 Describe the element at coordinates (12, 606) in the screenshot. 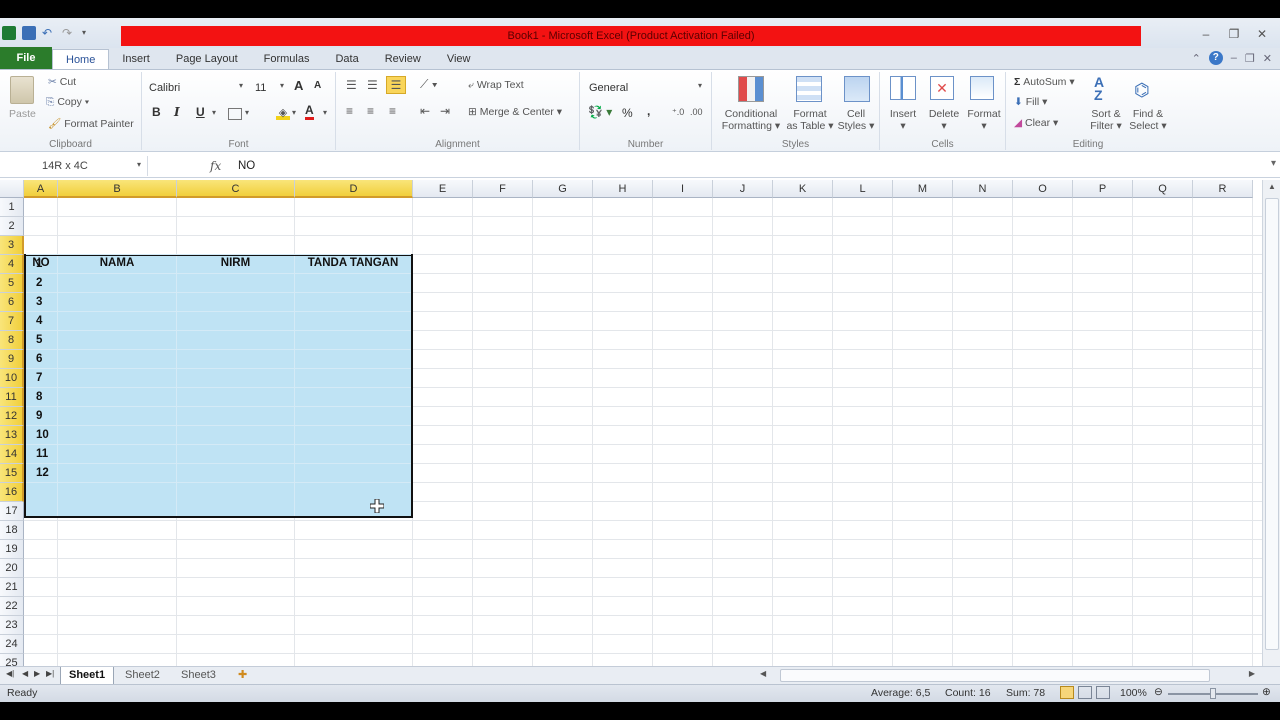

I see `row-header-22: 22` at that location.